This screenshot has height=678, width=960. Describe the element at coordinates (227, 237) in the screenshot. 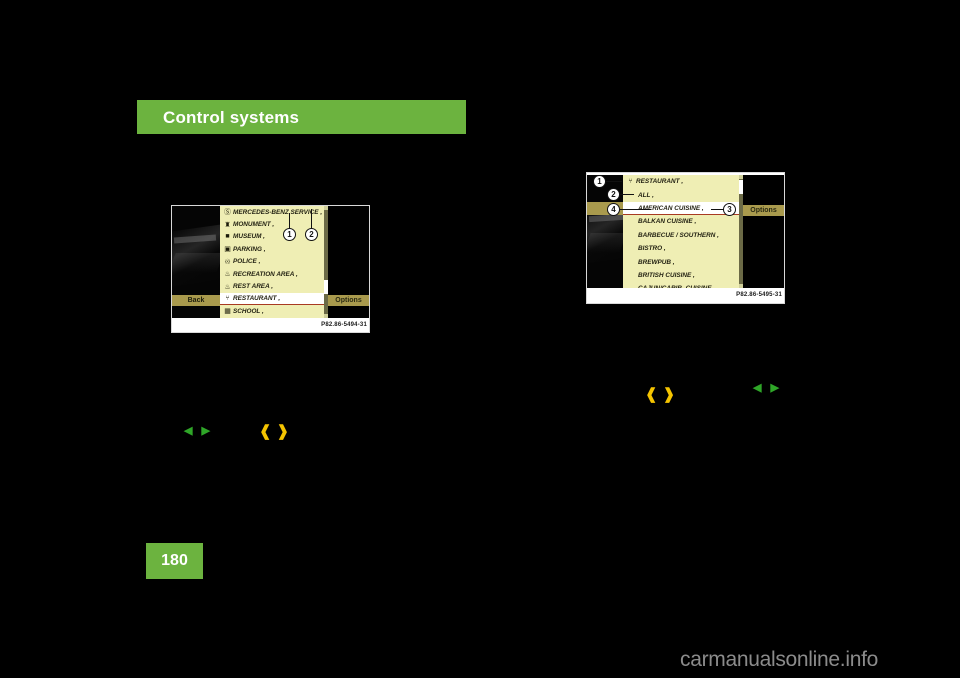

I see `museum-icon: ■` at that location.